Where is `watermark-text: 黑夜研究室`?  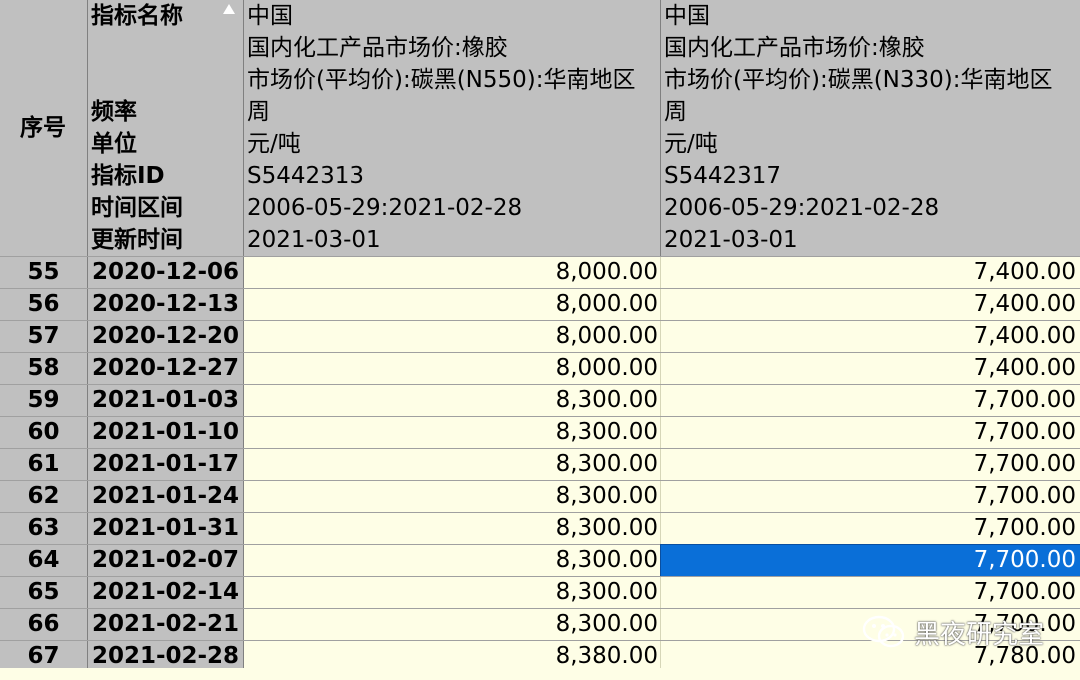
watermark-text: 黑夜研究室 is located at coordinates (979, 634).